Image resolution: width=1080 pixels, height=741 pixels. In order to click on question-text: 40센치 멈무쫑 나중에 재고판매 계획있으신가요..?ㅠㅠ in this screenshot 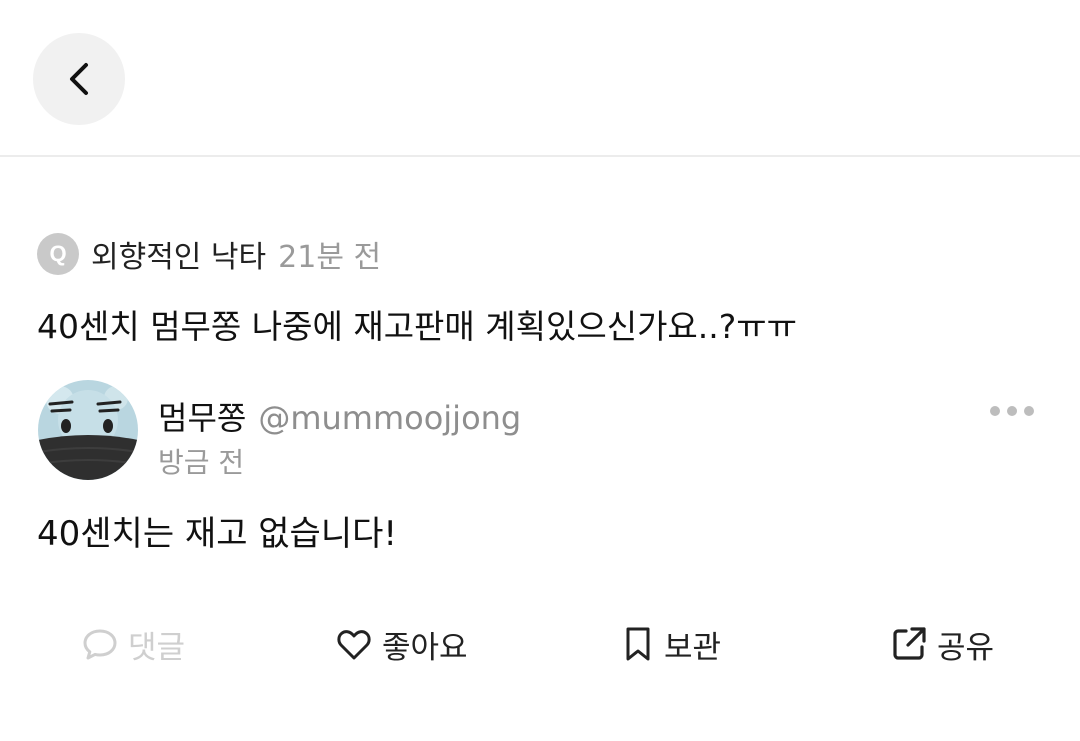, I will do `click(417, 326)`.